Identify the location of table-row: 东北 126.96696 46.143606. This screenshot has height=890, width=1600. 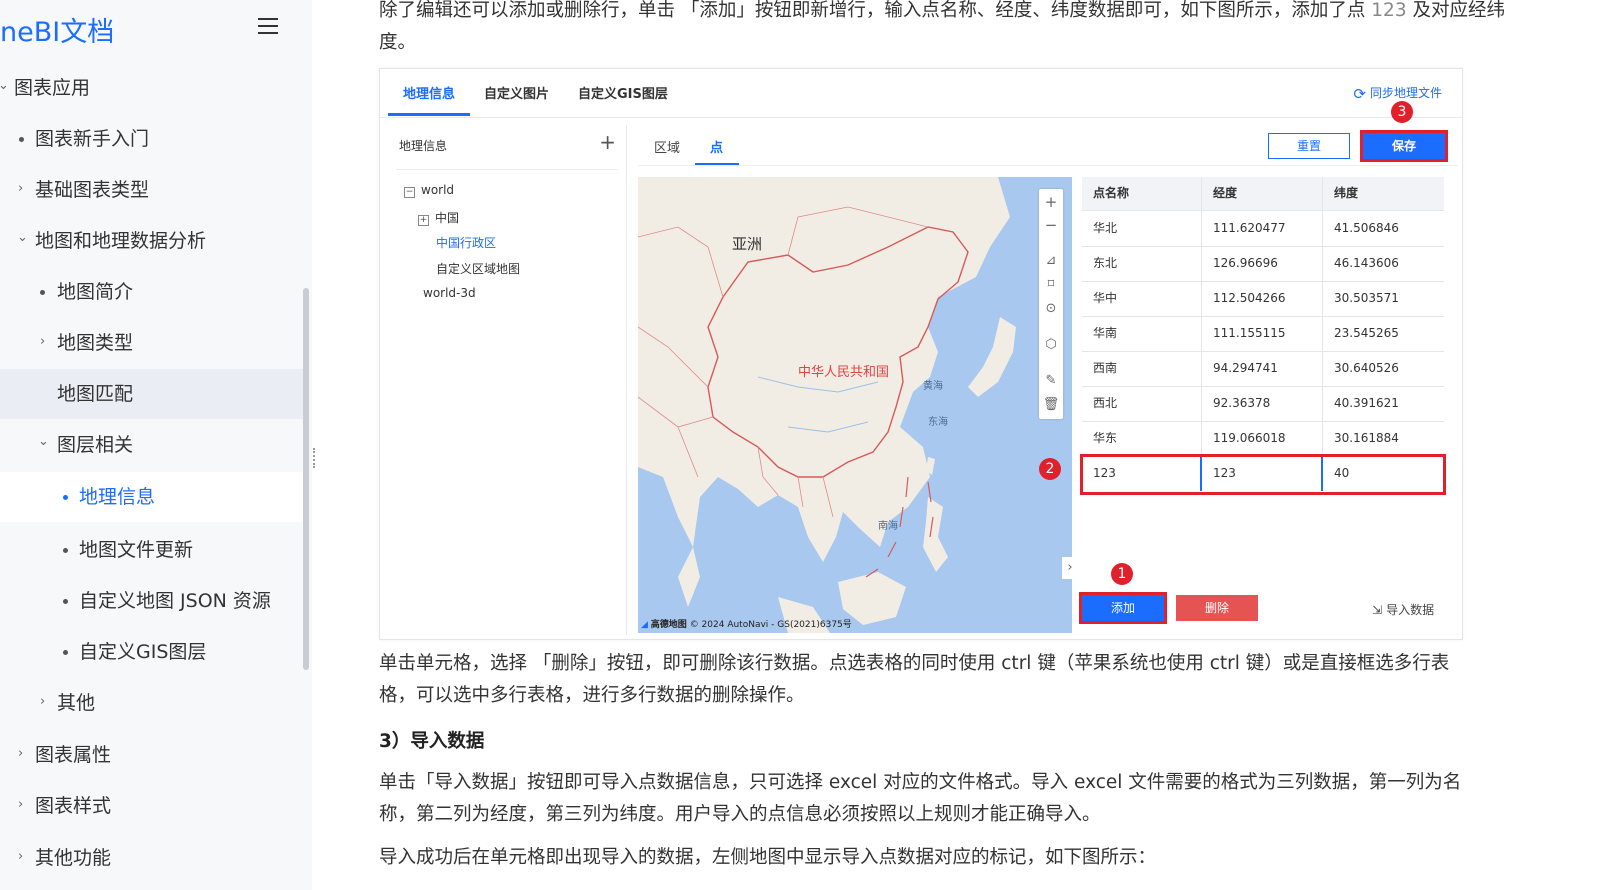
(1263, 264).